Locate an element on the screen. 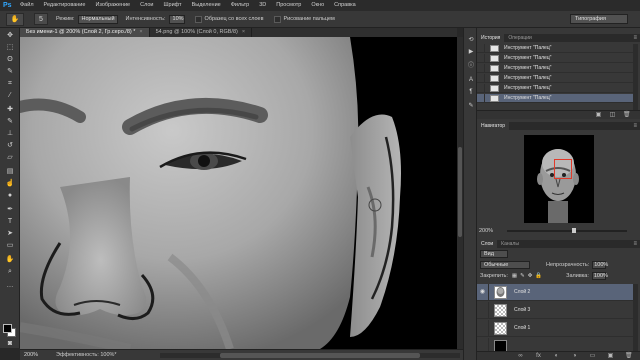  marquee-tool-icon: ⬚ is located at coordinates (10, 48).